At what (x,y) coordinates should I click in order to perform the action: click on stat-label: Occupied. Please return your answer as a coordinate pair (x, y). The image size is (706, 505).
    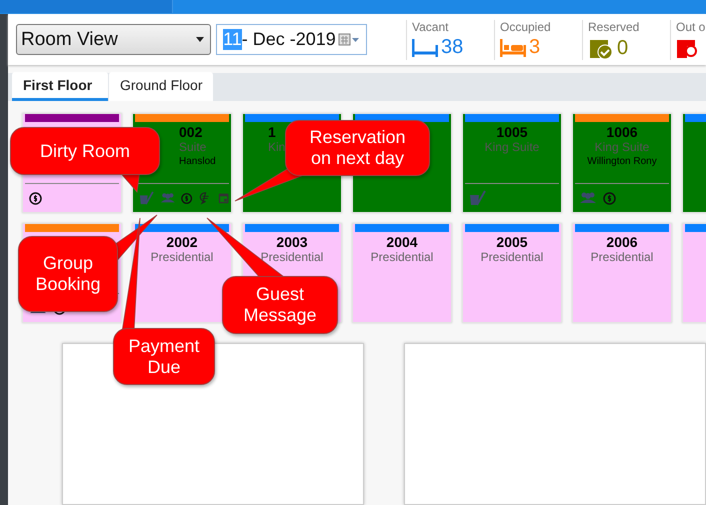
    Looking at the image, I should click on (526, 27).